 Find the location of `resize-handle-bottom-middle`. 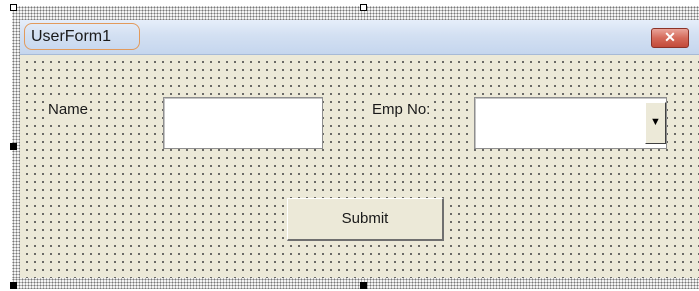

resize-handle-bottom-middle is located at coordinates (363, 285).